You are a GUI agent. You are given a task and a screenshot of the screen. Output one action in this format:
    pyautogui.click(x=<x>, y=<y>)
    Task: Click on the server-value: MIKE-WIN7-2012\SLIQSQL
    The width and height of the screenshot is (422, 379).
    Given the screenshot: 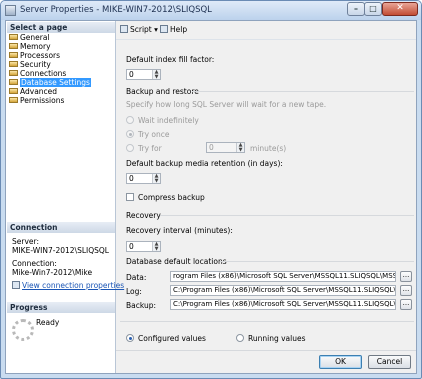 What is the action you would take?
    pyautogui.click(x=60, y=250)
    